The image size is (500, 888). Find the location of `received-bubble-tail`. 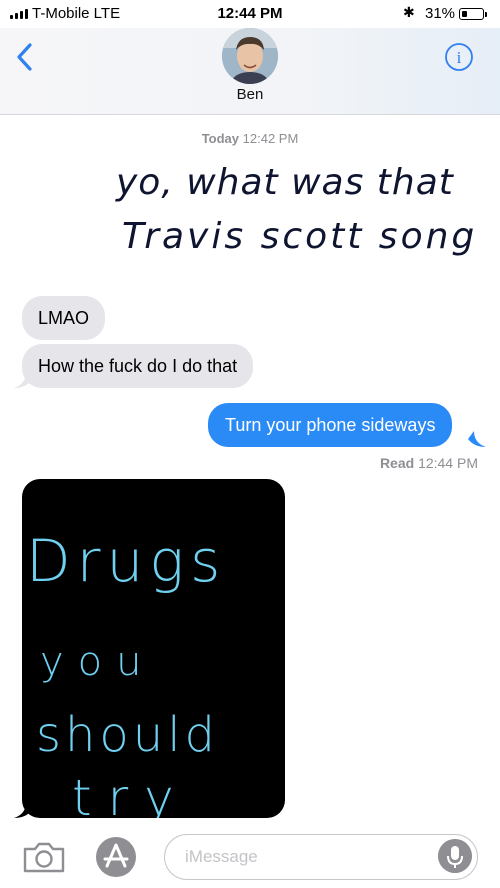

received-bubble-tail is located at coordinates (23, 380).